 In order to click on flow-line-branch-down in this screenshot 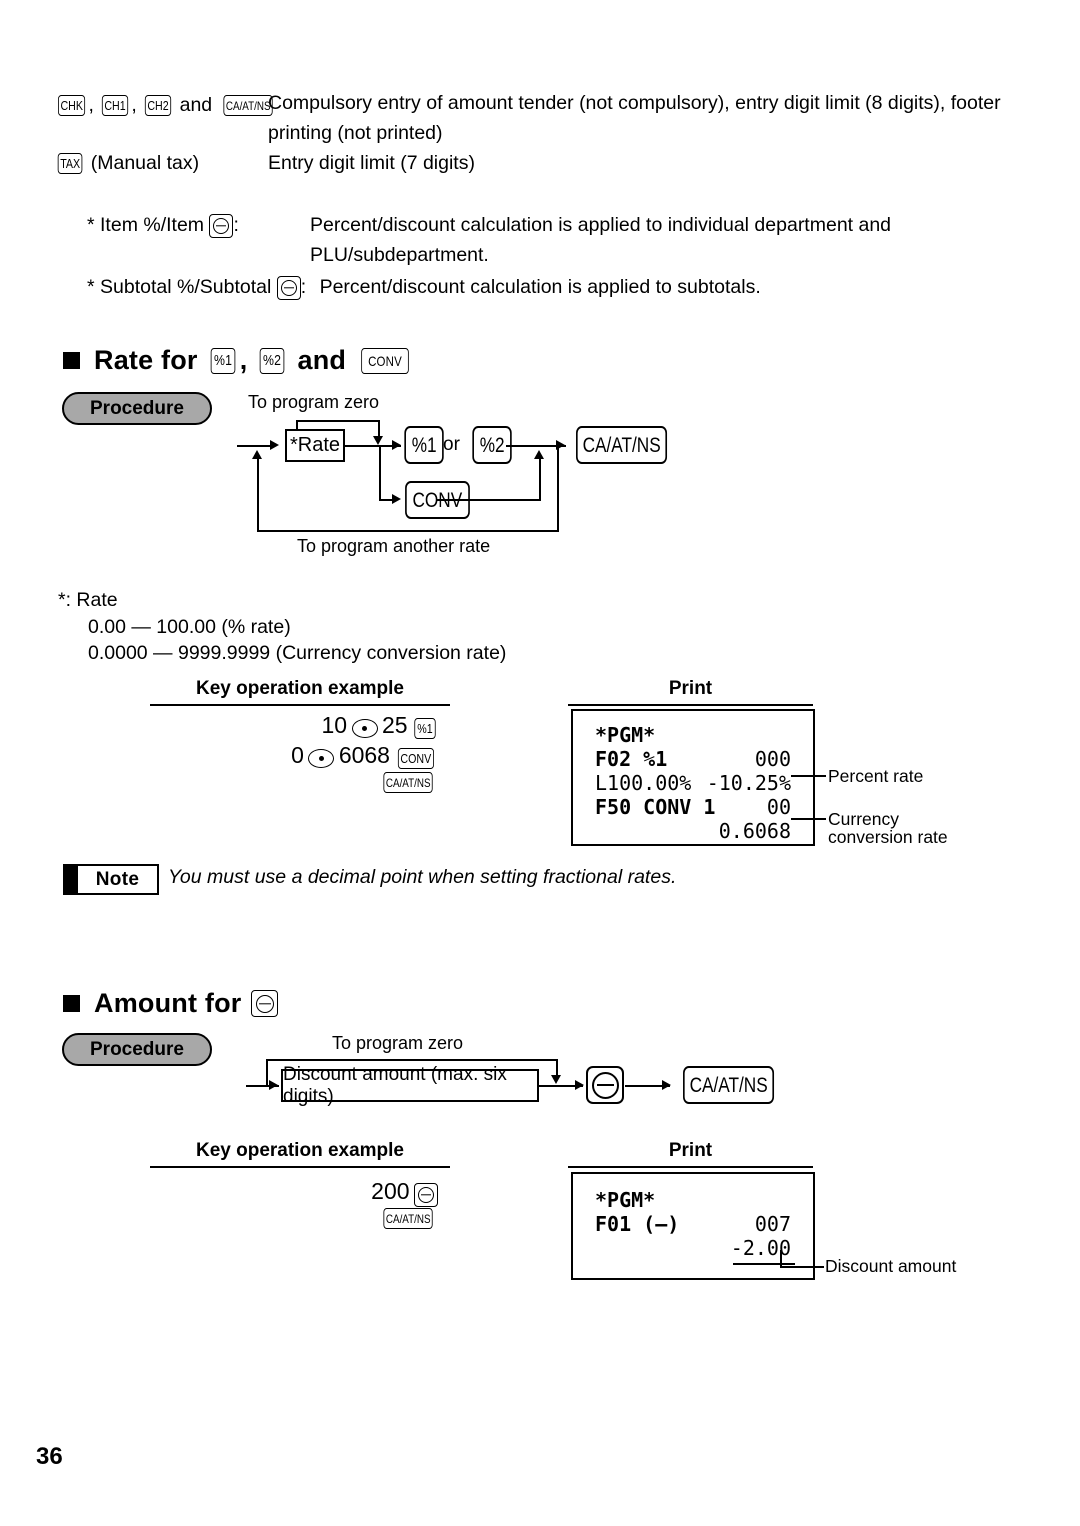, I will do `click(380, 472)`.